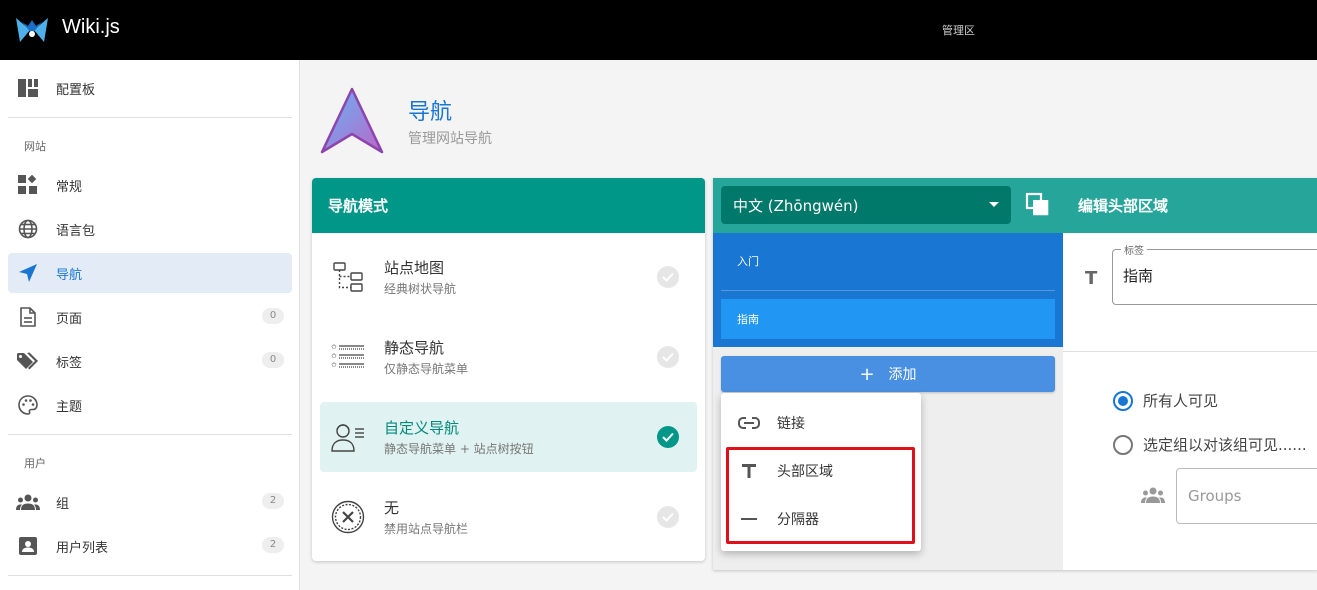 The width and height of the screenshot is (1317, 590). What do you see at coordinates (1091, 278) in the screenshot?
I see `text-header-icon: T` at bounding box center [1091, 278].